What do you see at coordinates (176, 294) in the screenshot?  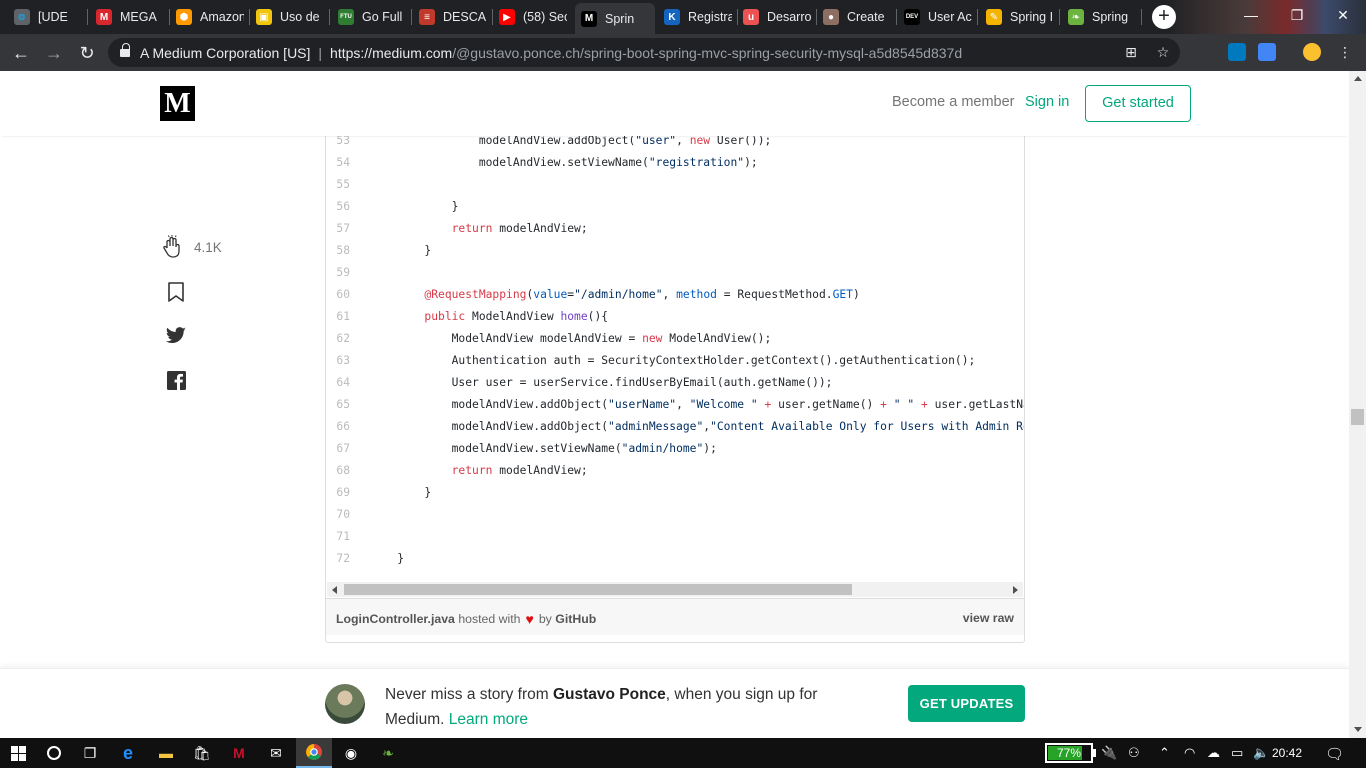 I see `bookmark-button` at bounding box center [176, 294].